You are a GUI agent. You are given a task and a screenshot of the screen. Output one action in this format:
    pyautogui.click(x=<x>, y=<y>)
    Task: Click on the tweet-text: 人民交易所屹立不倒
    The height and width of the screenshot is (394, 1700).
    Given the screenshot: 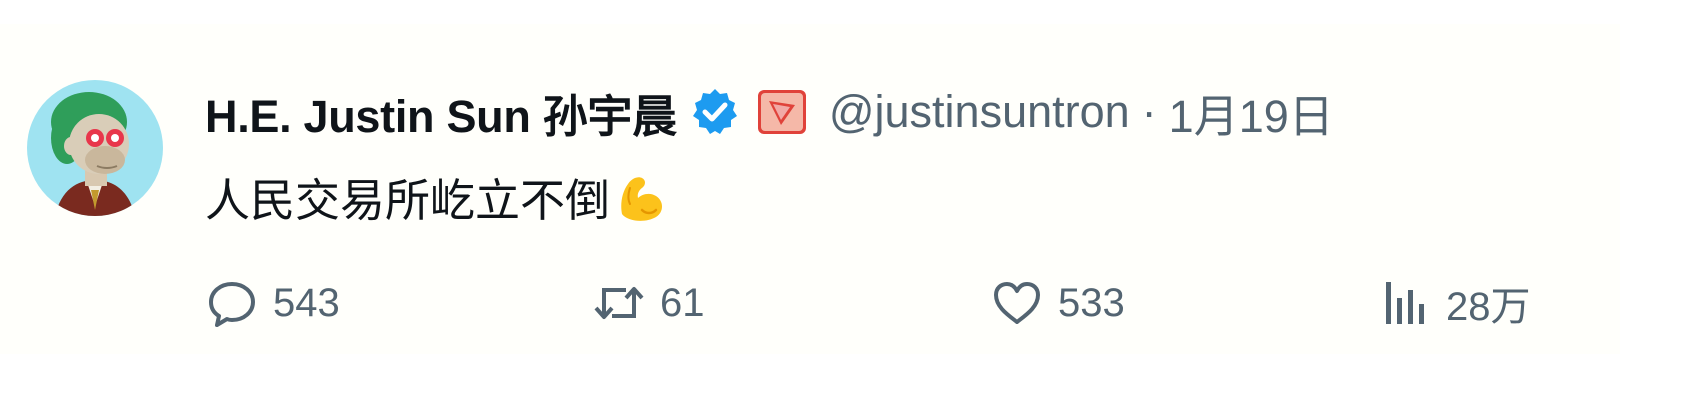 What is the action you would take?
    pyautogui.click(x=437, y=196)
    